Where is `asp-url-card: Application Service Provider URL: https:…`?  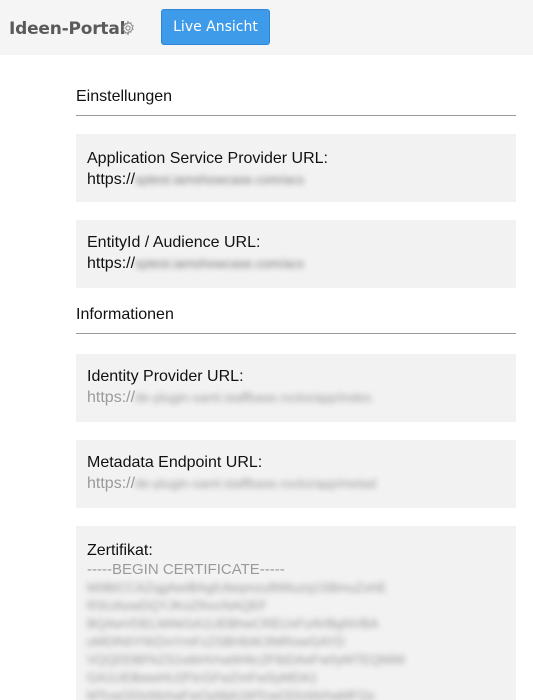
asp-url-card: Application Service Provider URL: https:… is located at coordinates (296, 168).